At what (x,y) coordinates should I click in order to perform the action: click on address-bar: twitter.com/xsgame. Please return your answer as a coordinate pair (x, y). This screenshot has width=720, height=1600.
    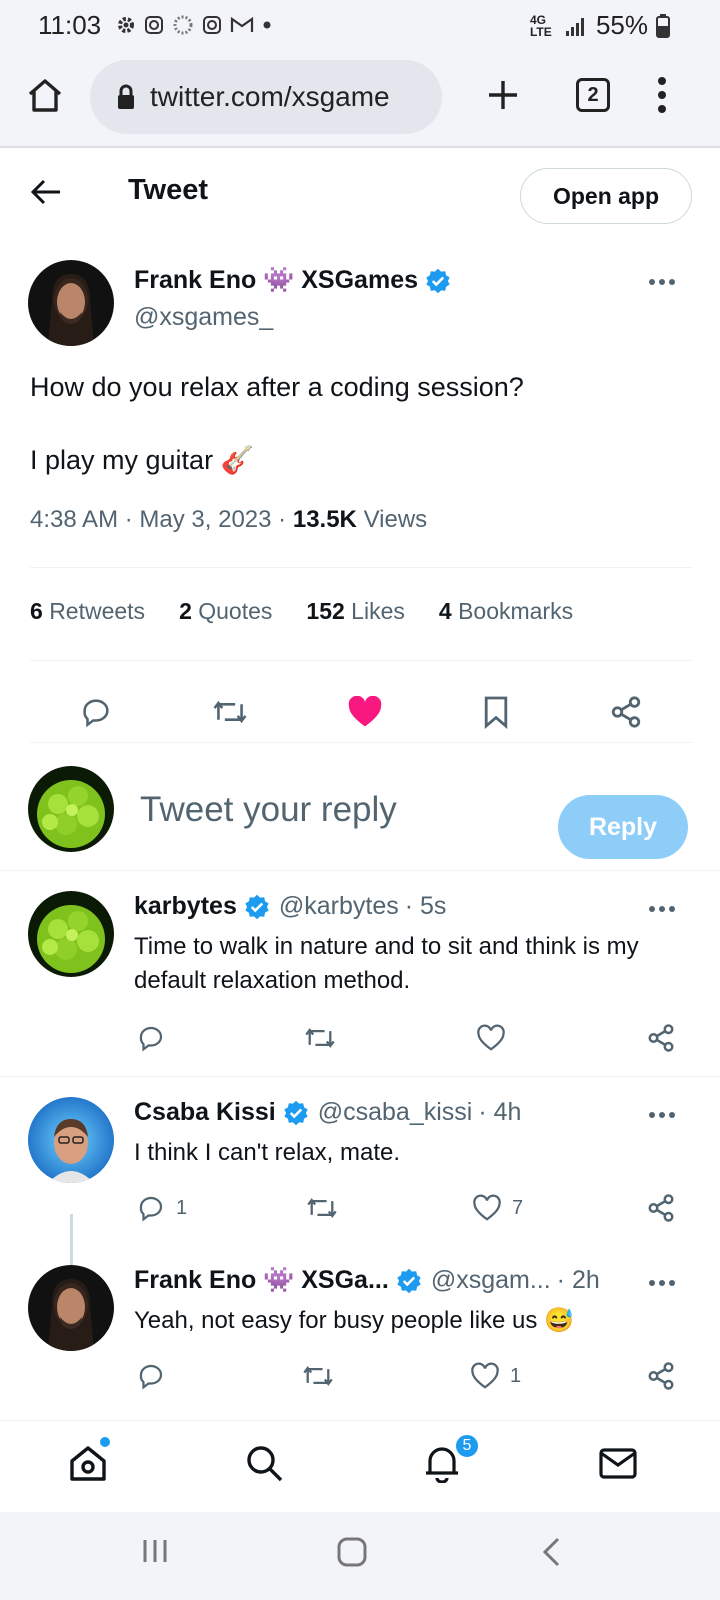
    Looking at the image, I should click on (266, 97).